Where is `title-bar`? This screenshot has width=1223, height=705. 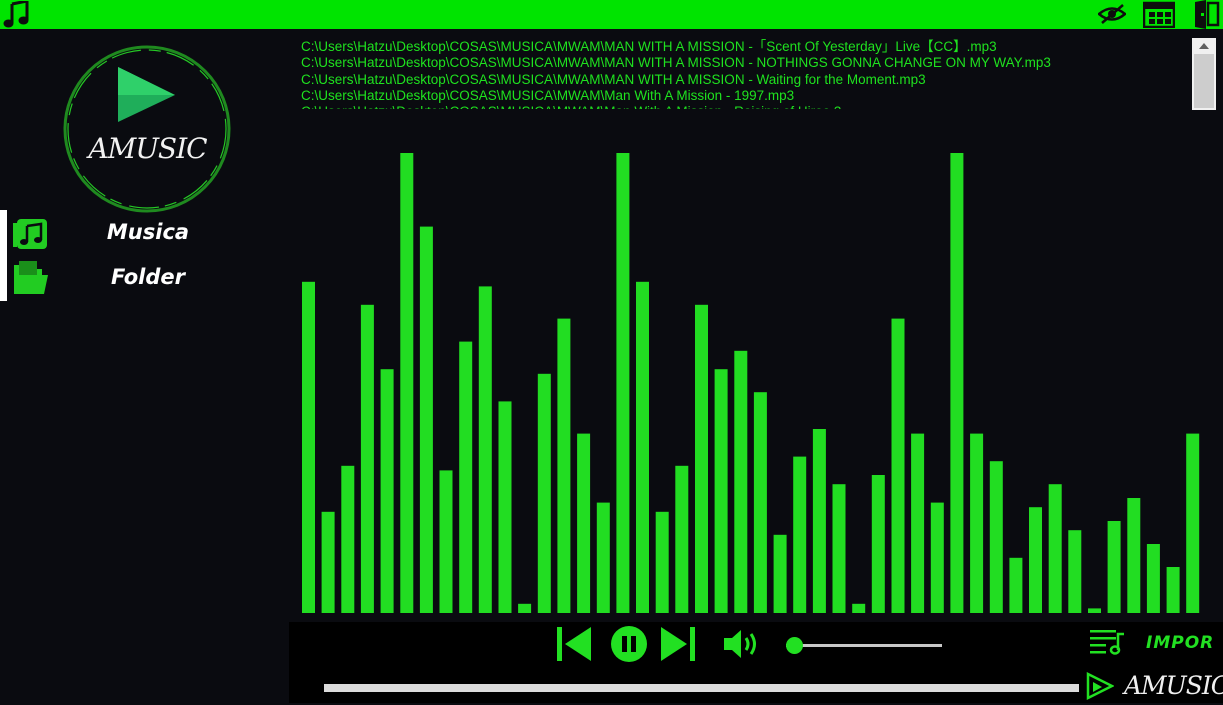
title-bar is located at coordinates (611, 14).